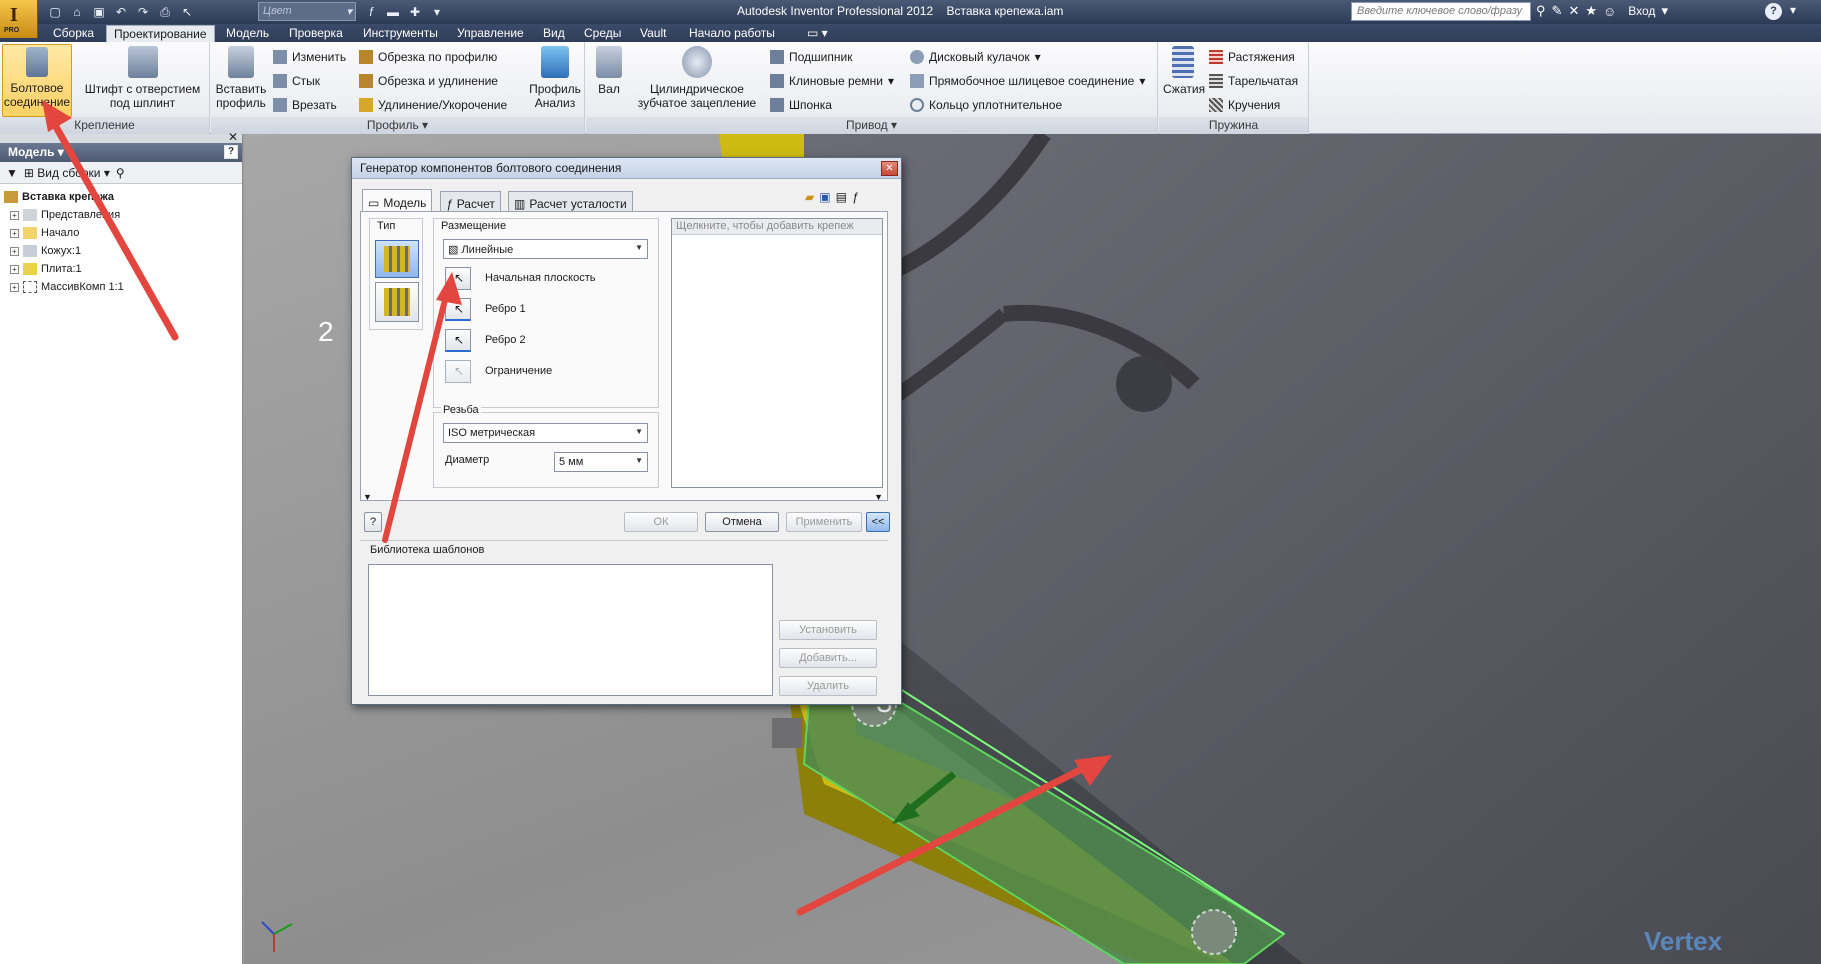 This screenshot has height=964, width=1821. Describe the element at coordinates (37, 80) in the screenshot. I see `bolted-connection-button: Болтовое соединение` at that location.